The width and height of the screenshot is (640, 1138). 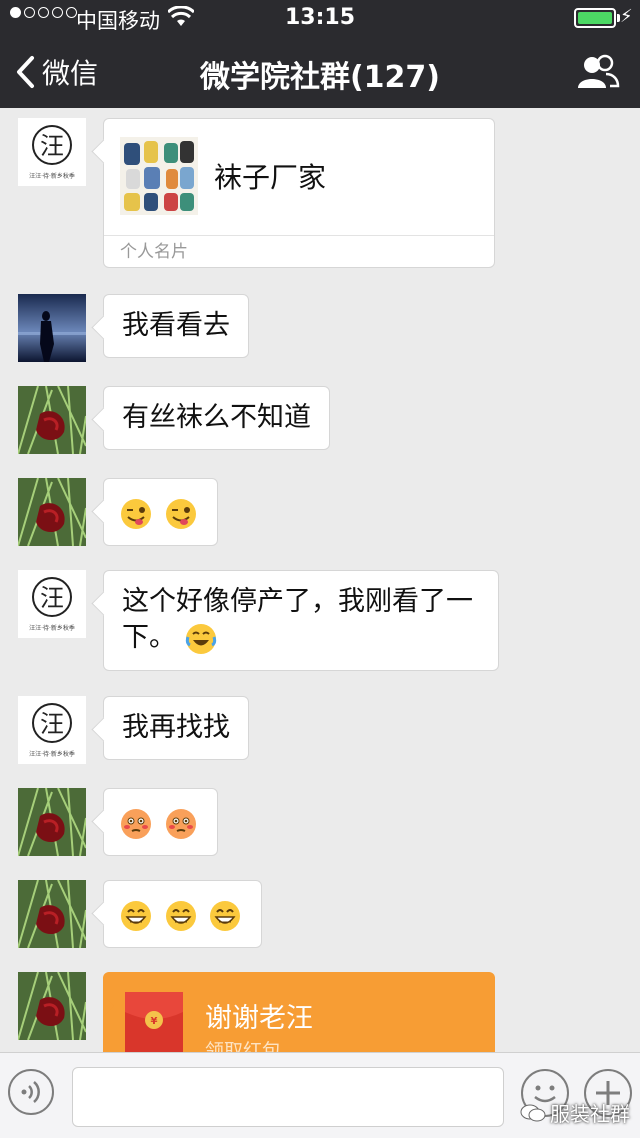 What do you see at coordinates (154, 252) in the screenshot?
I see `card-type-label: 个人名片` at bounding box center [154, 252].